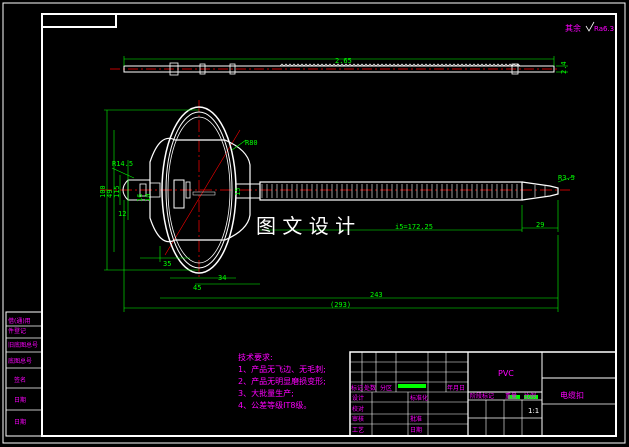 Image resolution: width=629 pixels, height=447 pixels. What do you see at coordinates (20, 400) in the screenshot?
I see `strip-label-6: 日期` at bounding box center [20, 400].